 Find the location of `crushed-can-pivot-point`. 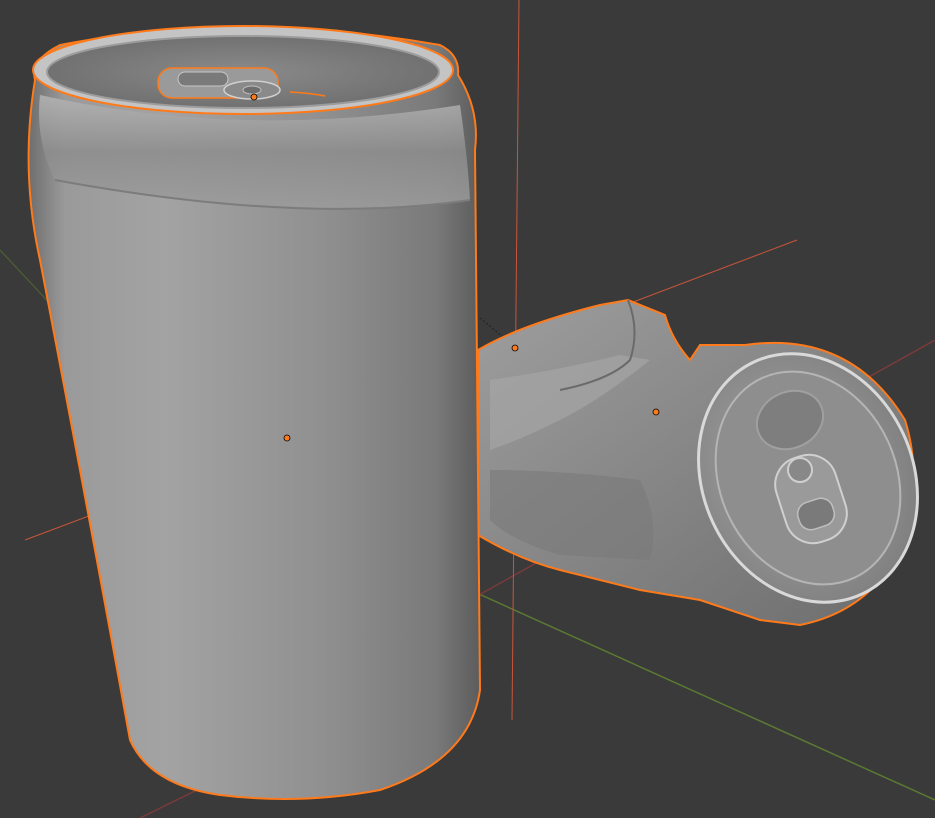

crushed-can-pivot-point is located at coordinates (515, 348).